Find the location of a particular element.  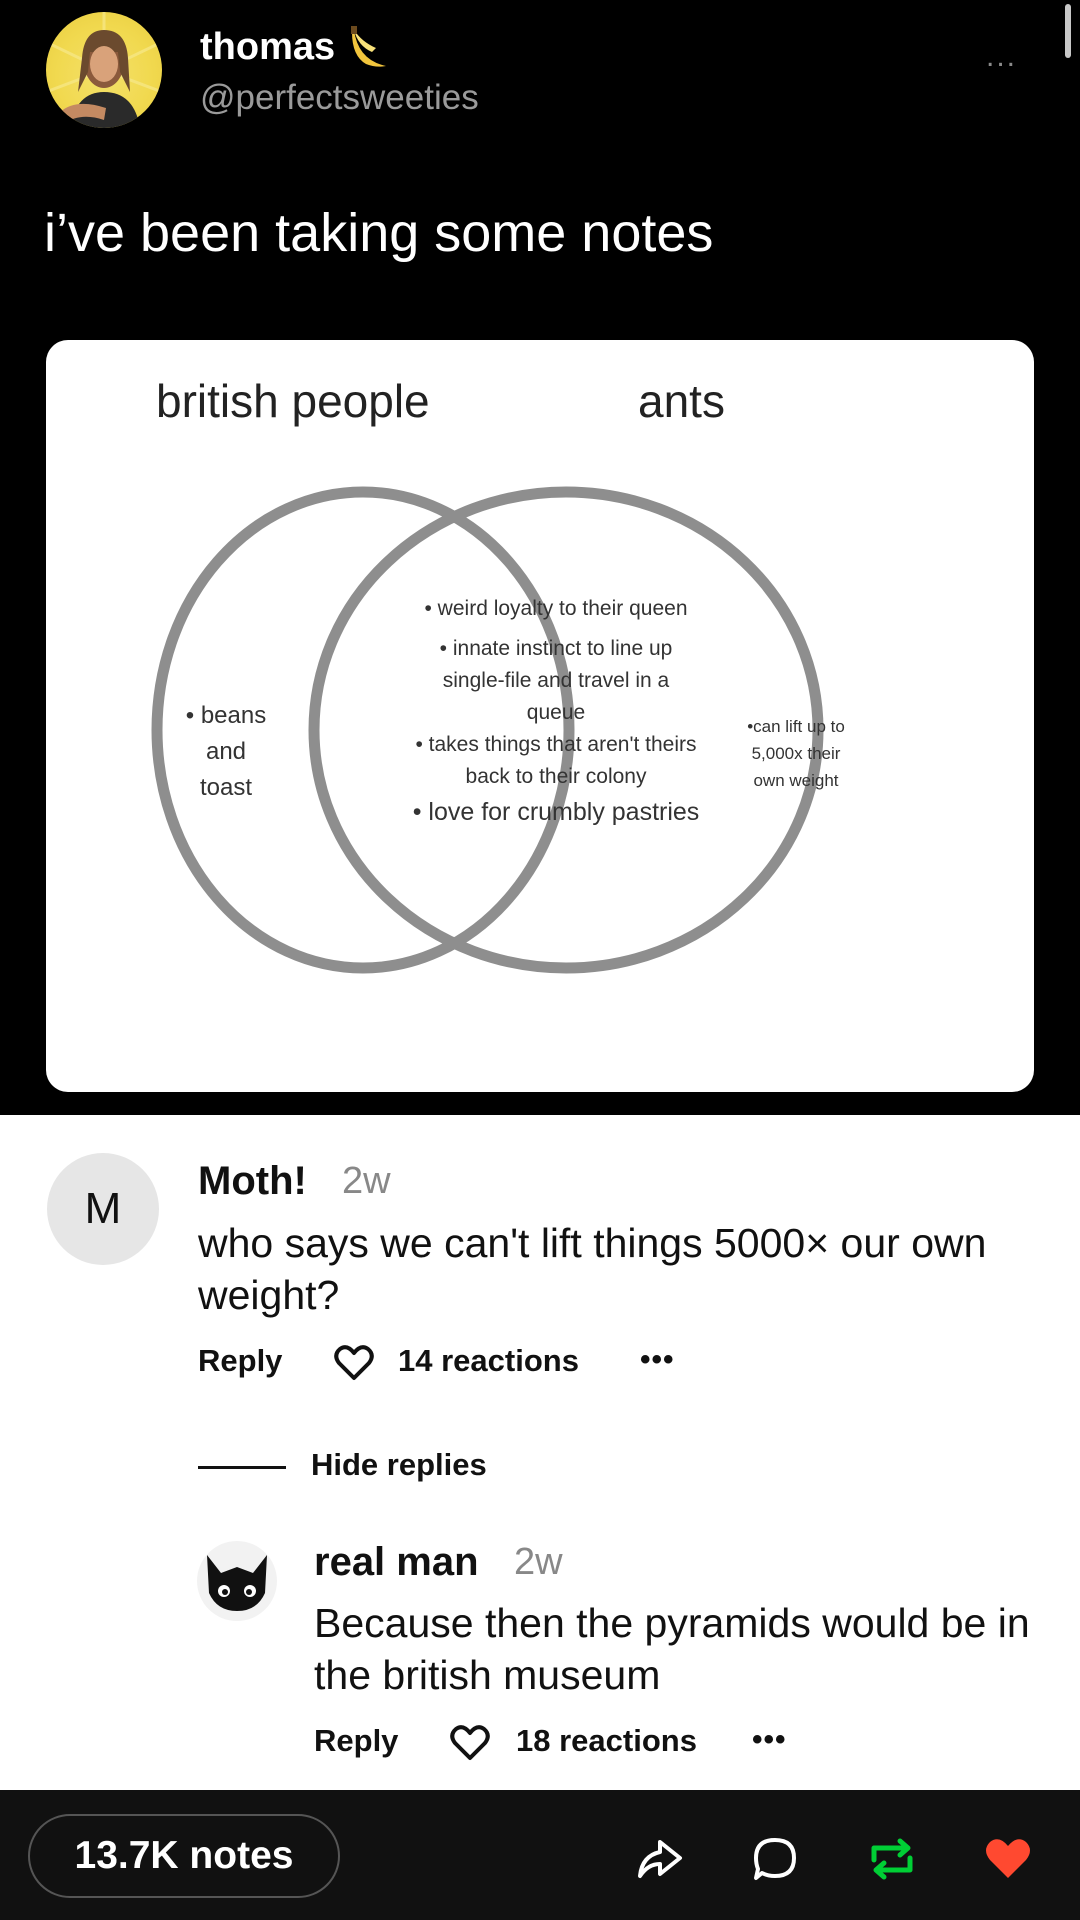

avatar-portrait-icon is located at coordinates (104, 70).